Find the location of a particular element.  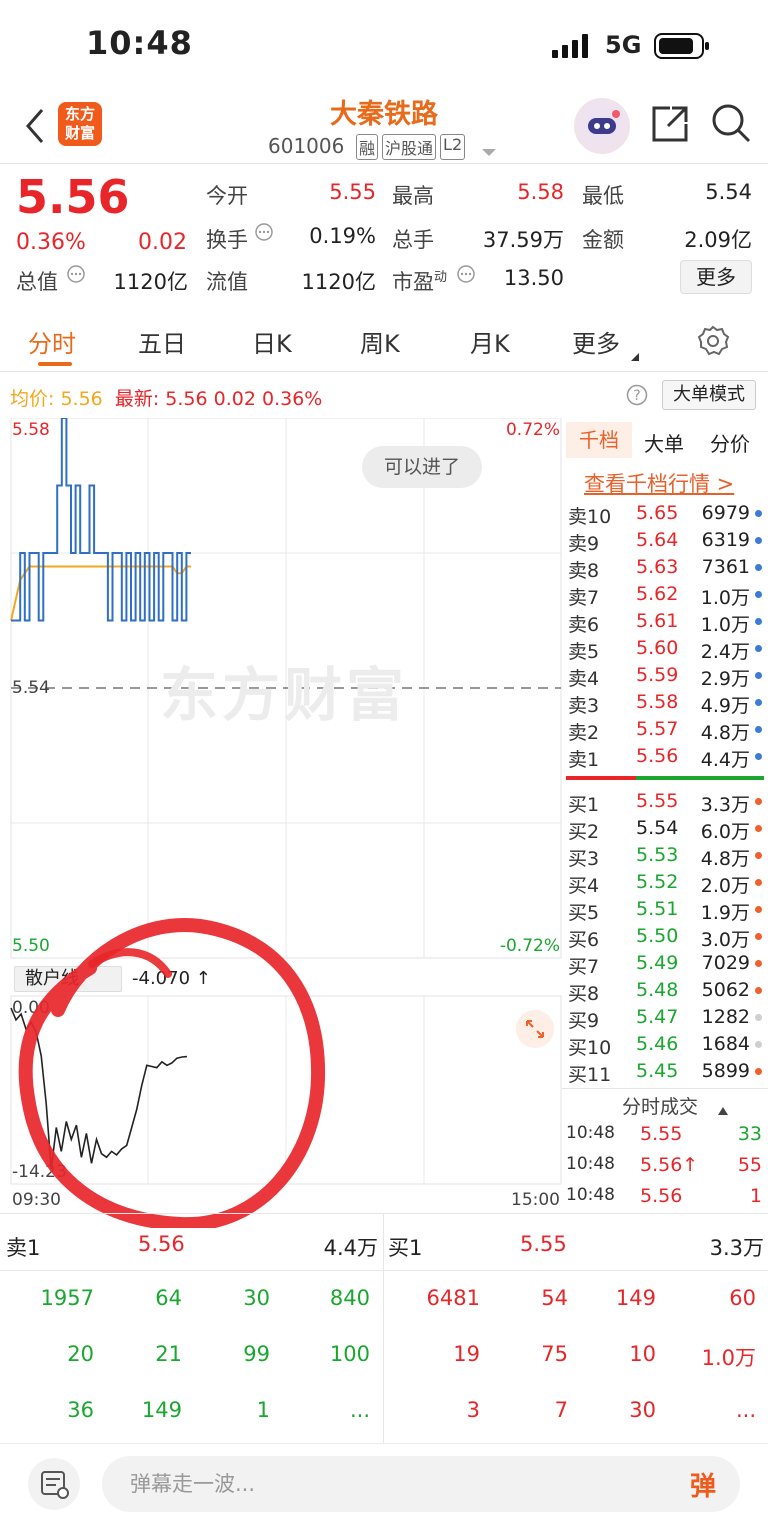

field-value: 0.19% is located at coordinates (342, 236).